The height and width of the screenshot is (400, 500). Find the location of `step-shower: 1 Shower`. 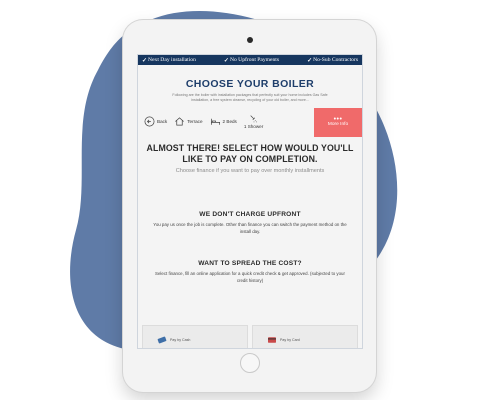

step-shower: 1 Shower is located at coordinates (253, 121).